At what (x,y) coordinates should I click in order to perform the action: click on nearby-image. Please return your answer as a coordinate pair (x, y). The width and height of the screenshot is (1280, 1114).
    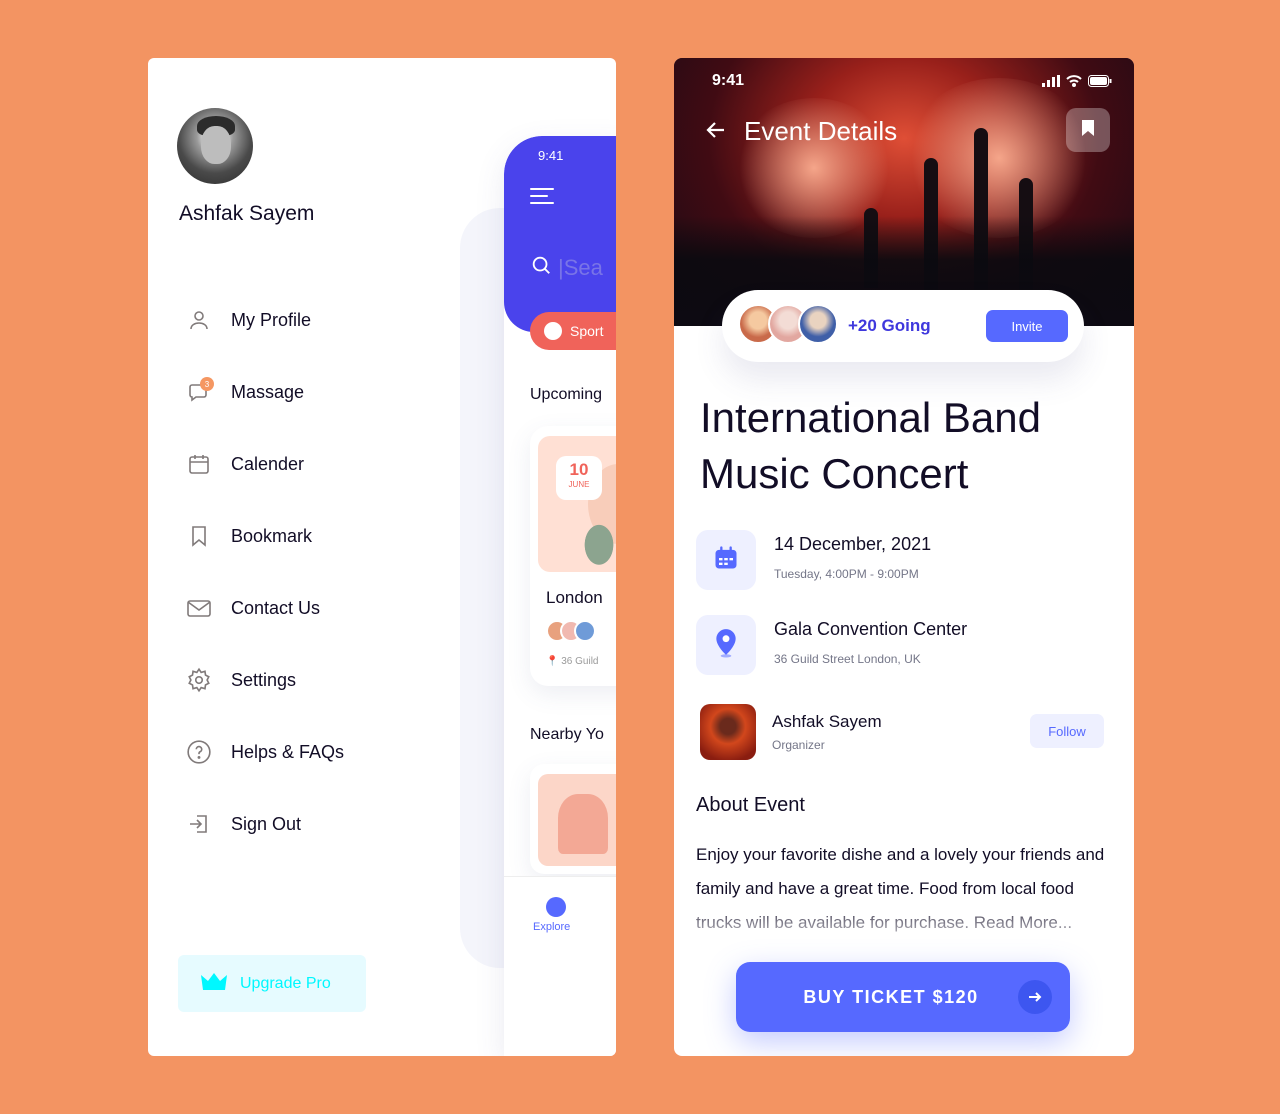
    Looking at the image, I should click on (577, 820).